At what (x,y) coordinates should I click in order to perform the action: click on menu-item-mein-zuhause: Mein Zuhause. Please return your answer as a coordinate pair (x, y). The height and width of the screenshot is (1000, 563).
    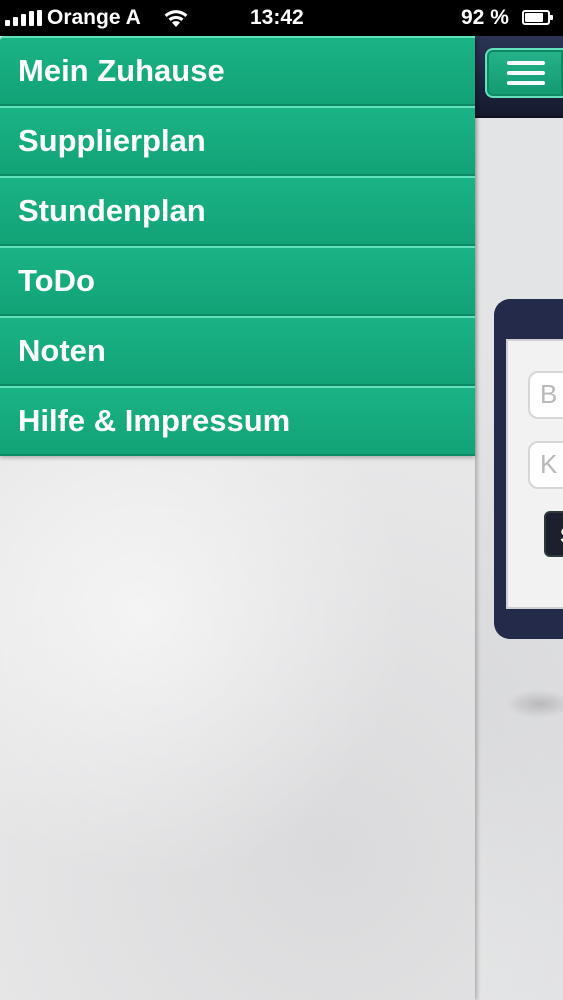
    Looking at the image, I should click on (237, 71).